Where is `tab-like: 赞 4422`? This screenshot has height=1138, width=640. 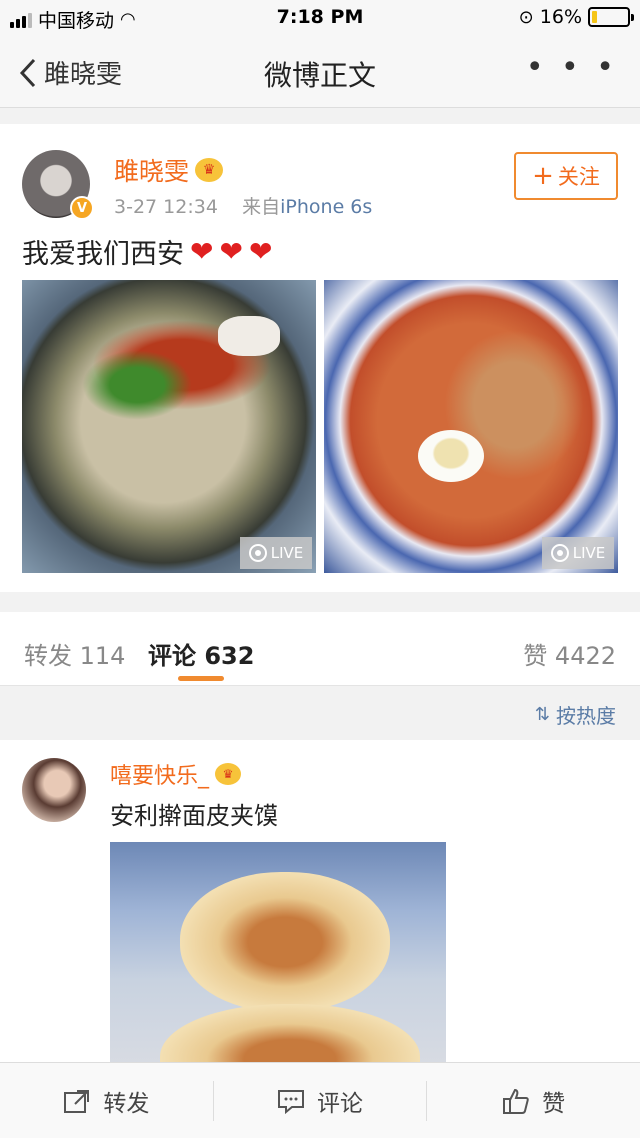
tab-like: 赞 4422 is located at coordinates (569, 653).